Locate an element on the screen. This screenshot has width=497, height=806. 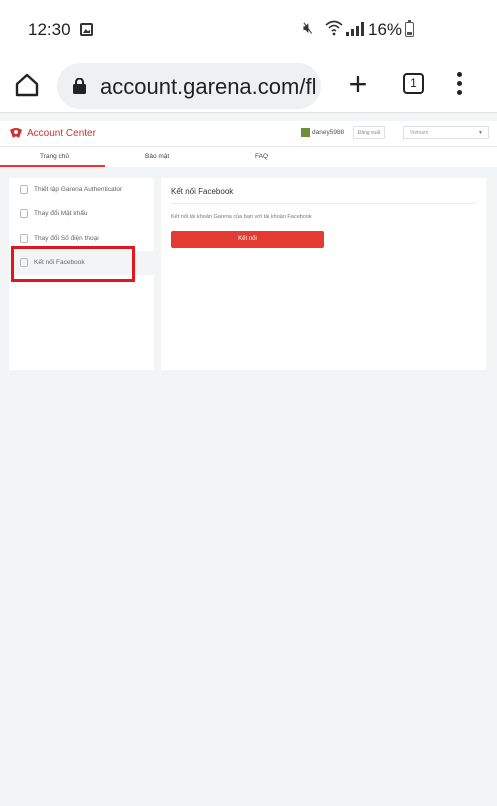
tab-switcher-button: 1 is located at coordinates (413, 83).